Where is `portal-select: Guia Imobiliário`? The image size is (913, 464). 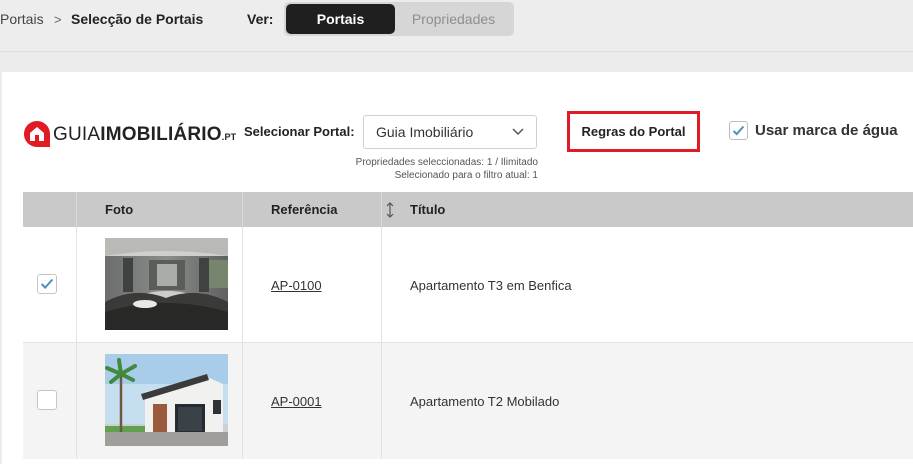 portal-select: Guia Imobiliário is located at coordinates (450, 132).